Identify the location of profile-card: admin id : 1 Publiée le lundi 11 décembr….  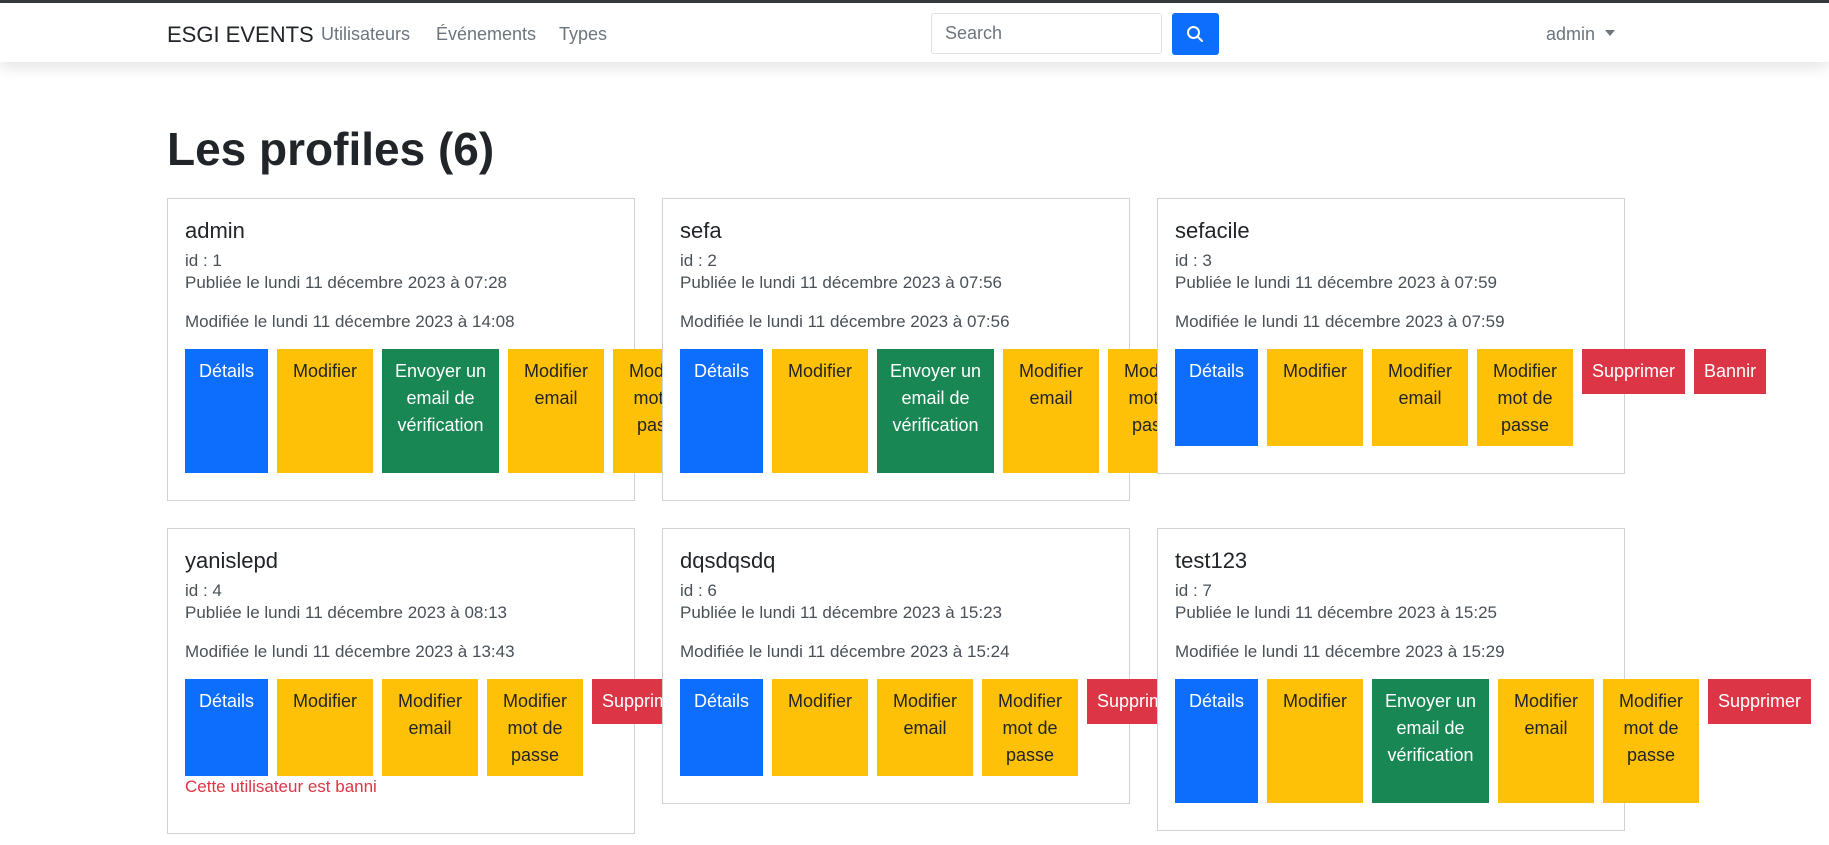
(438, 349).